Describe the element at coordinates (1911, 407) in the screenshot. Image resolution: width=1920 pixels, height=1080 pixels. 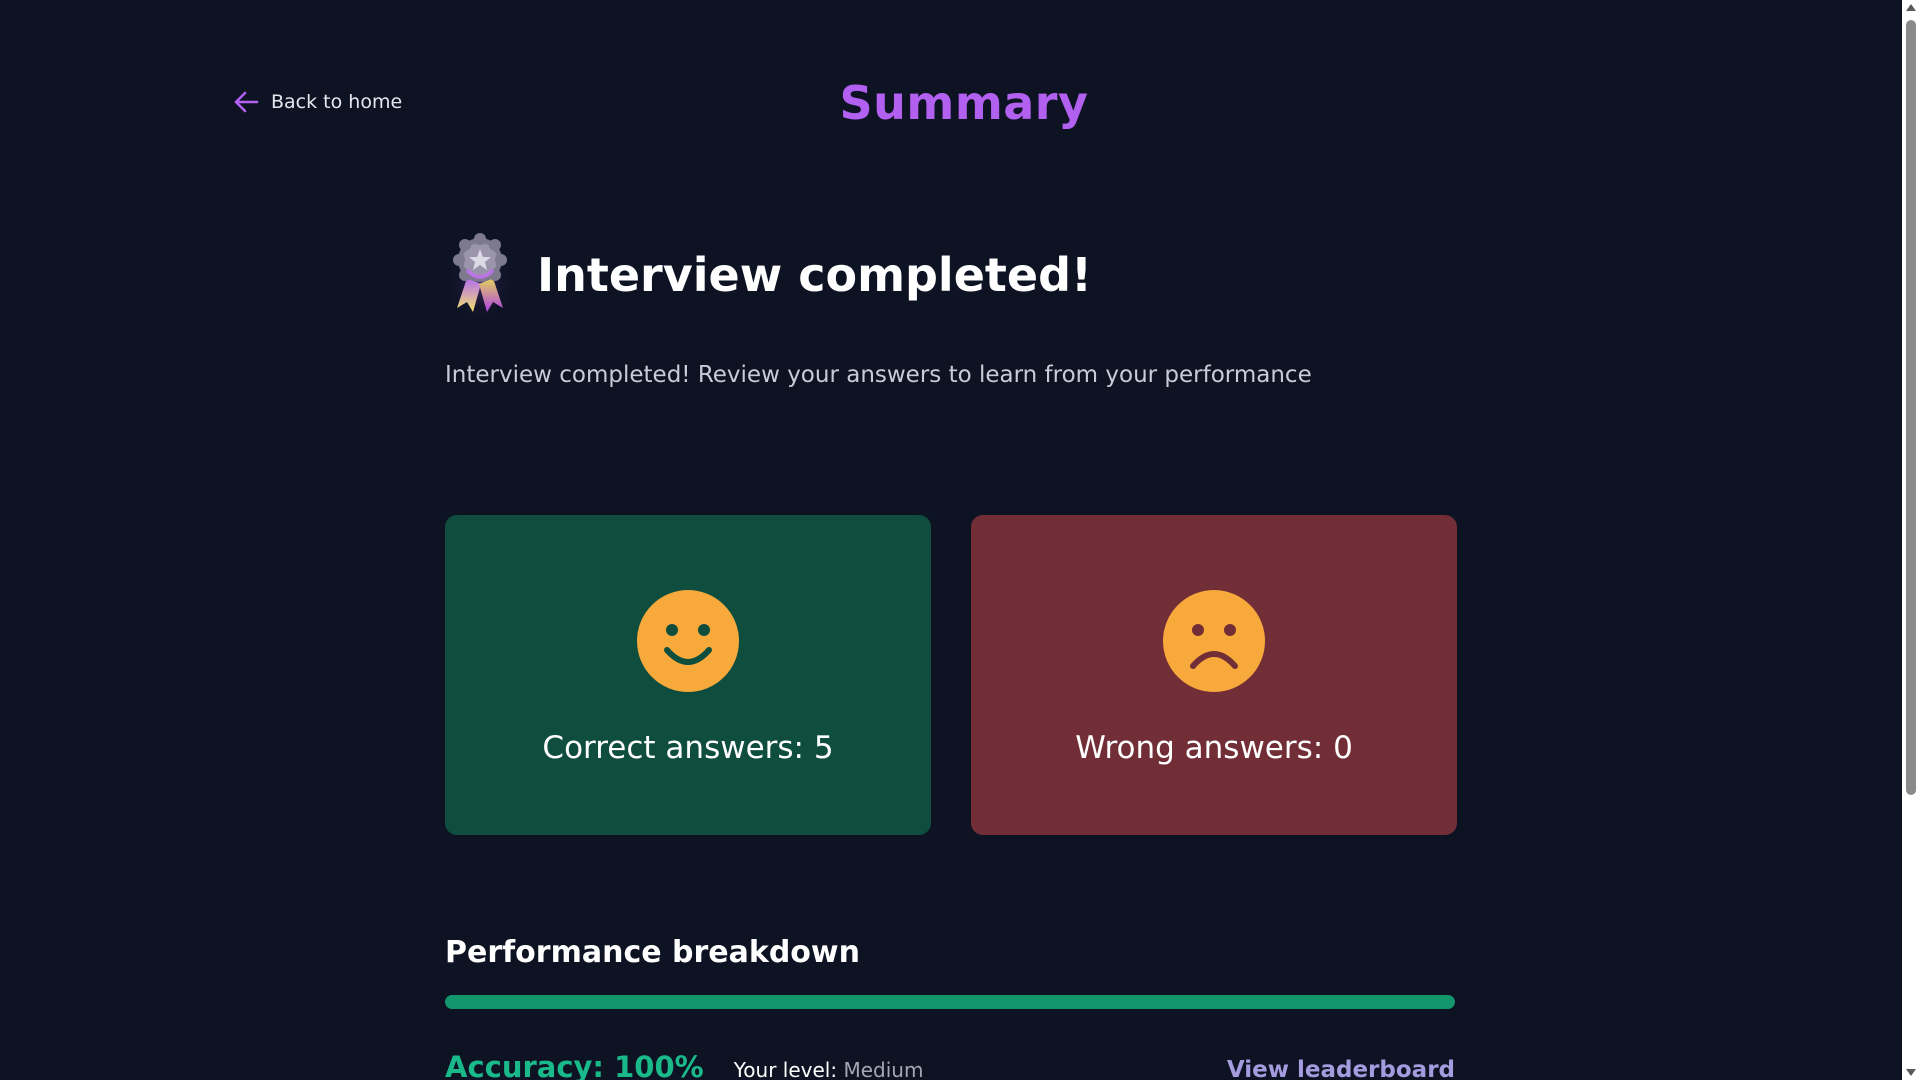
I see `scroll-thumb` at that location.